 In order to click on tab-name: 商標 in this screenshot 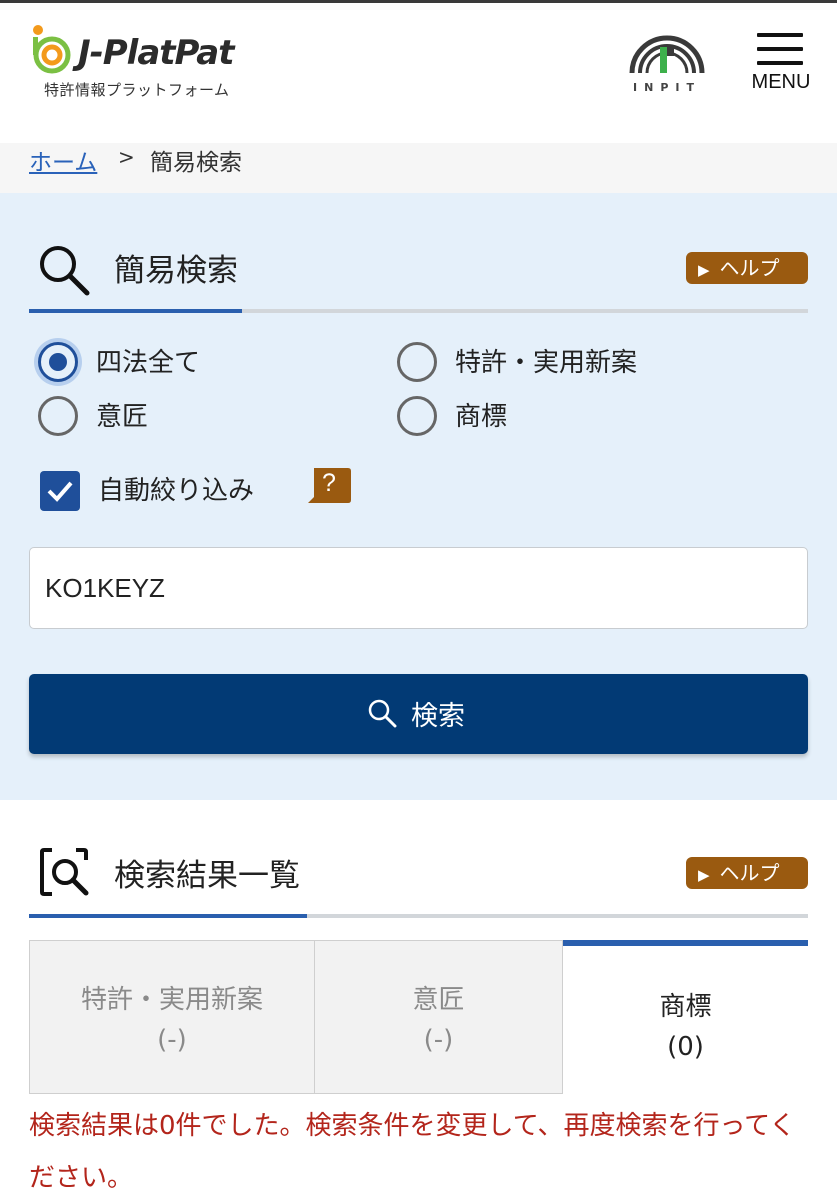, I will do `click(685, 1007)`.